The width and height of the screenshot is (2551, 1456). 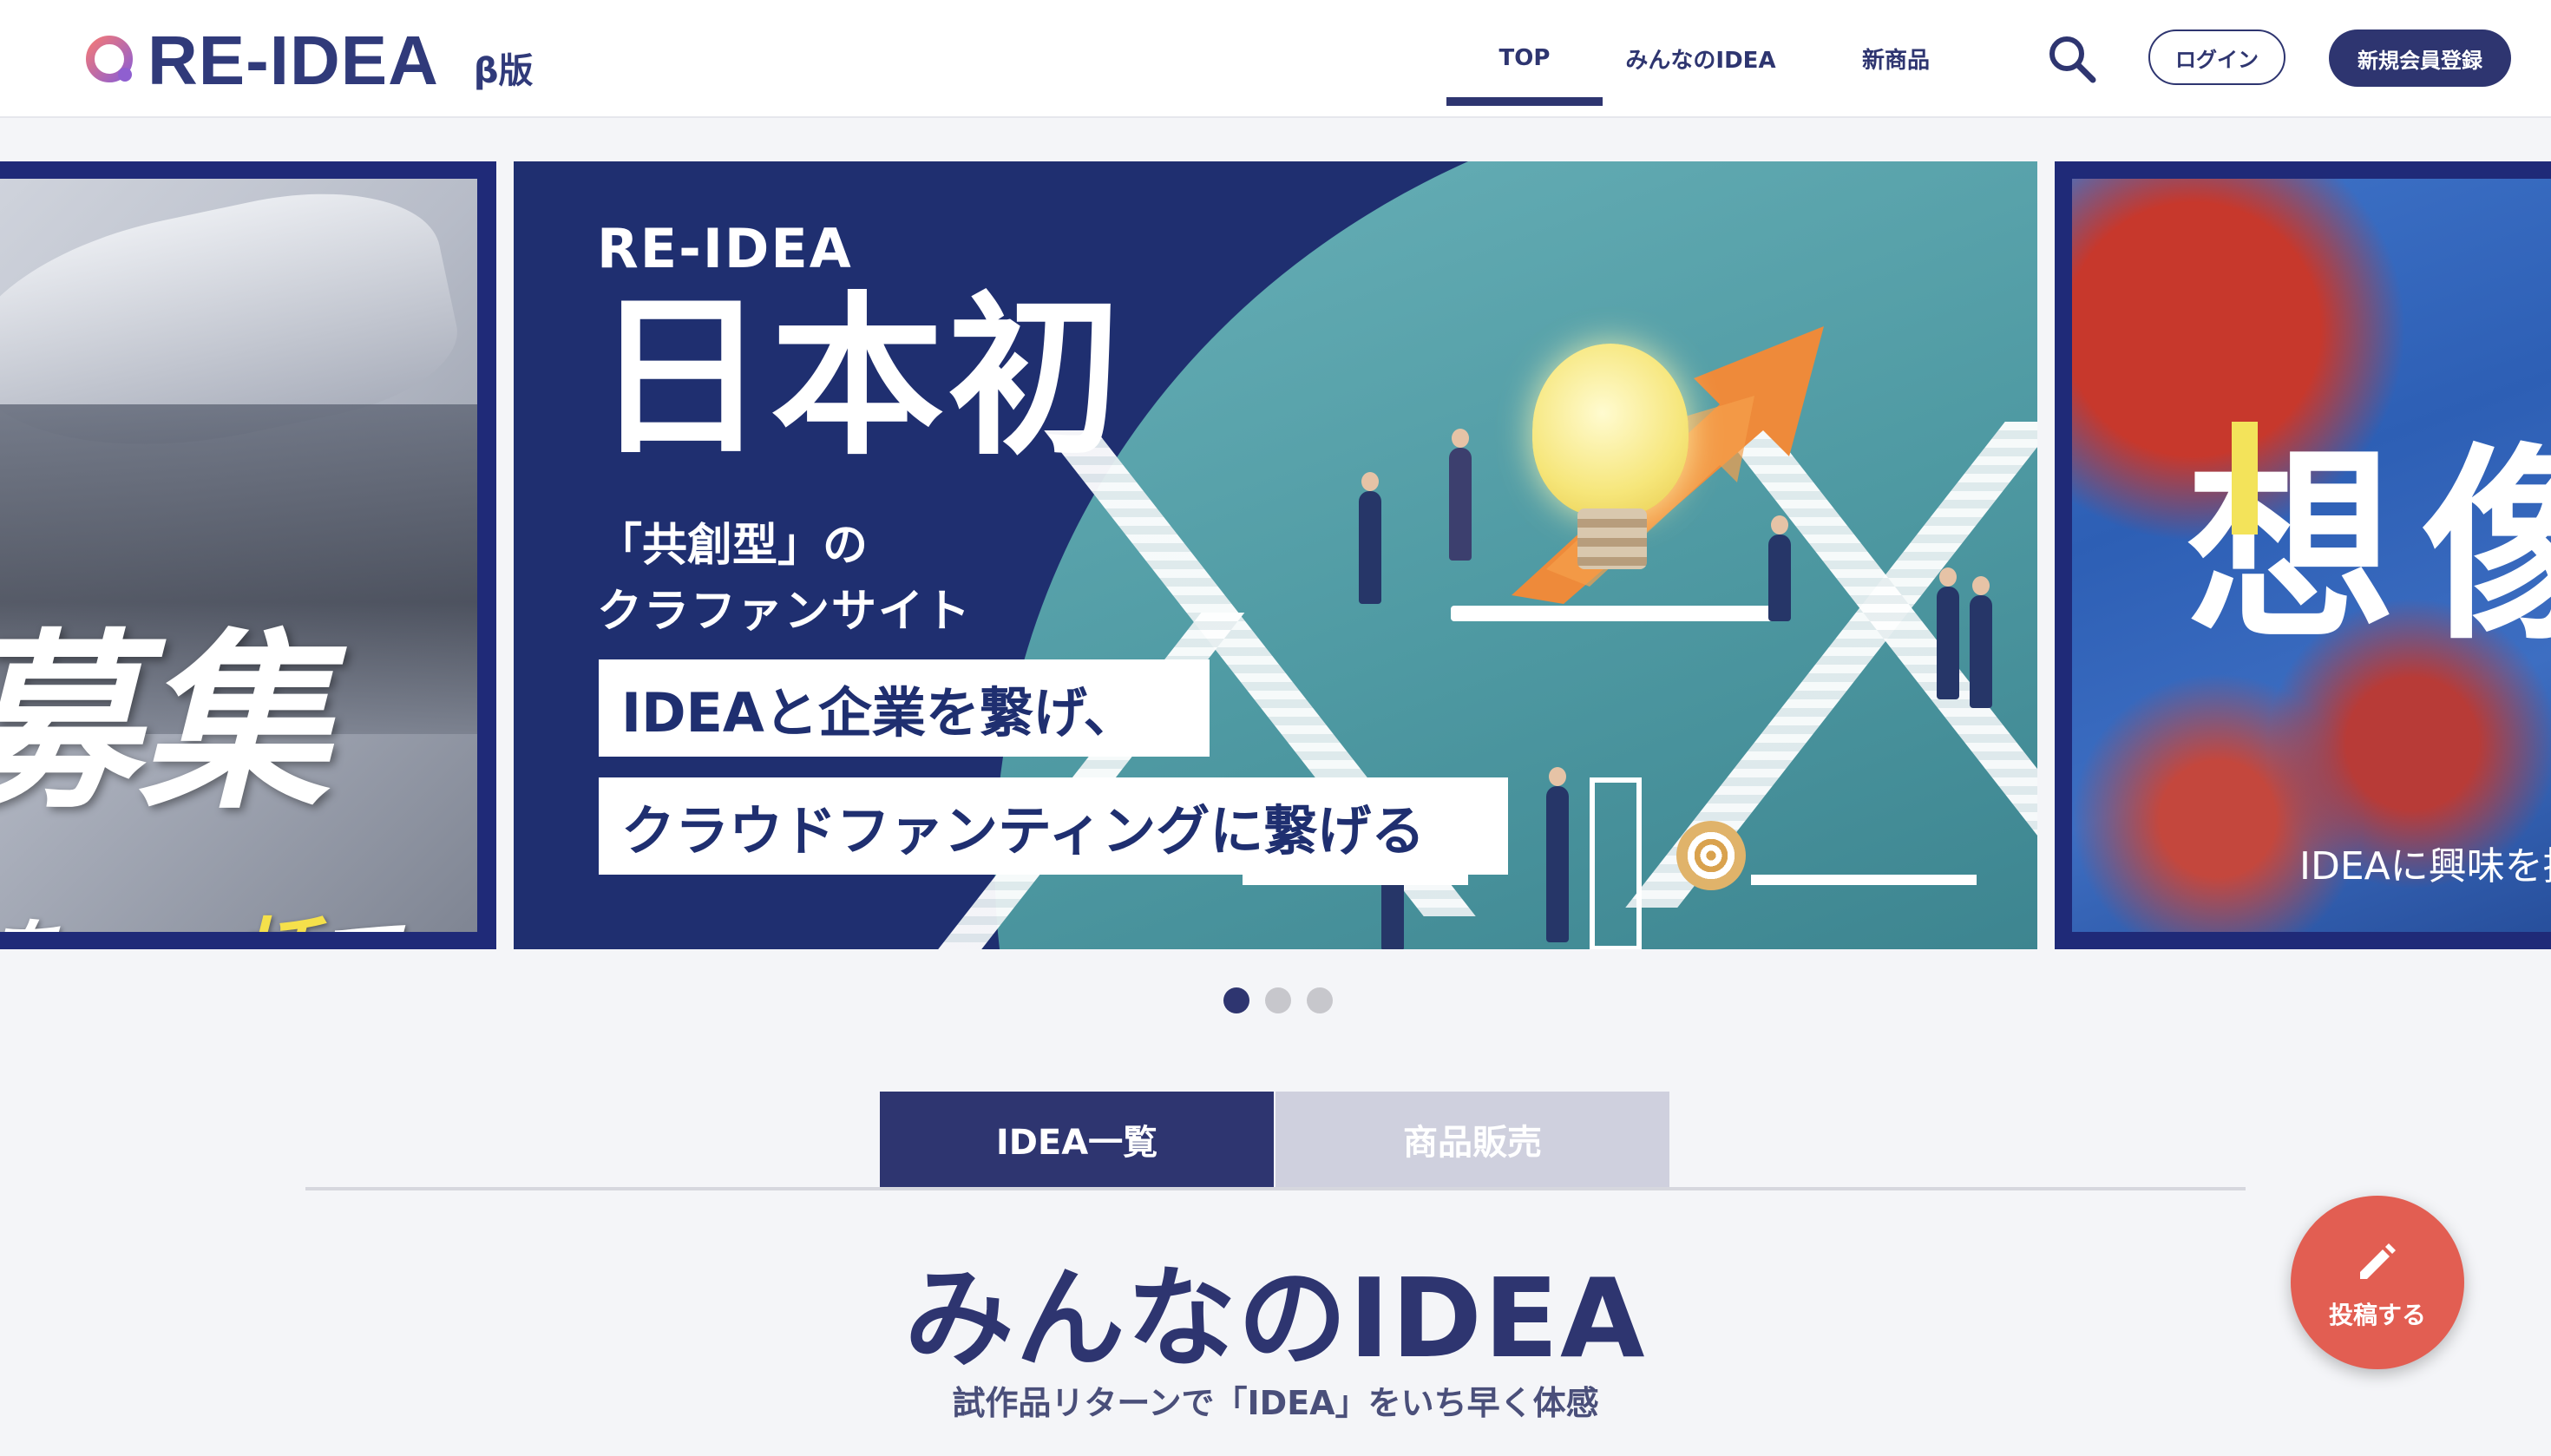 What do you see at coordinates (2377, 1282) in the screenshot?
I see `post-button: 投稿する` at bounding box center [2377, 1282].